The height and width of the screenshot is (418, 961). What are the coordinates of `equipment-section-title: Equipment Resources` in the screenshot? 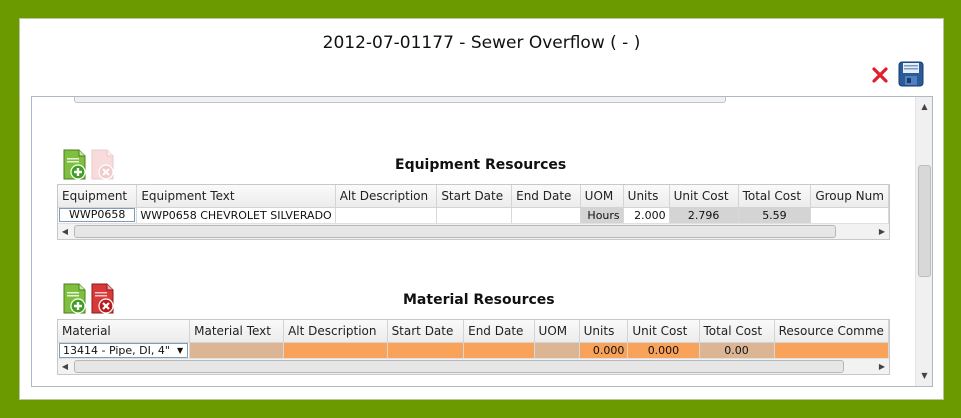 It's located at (481, 165).